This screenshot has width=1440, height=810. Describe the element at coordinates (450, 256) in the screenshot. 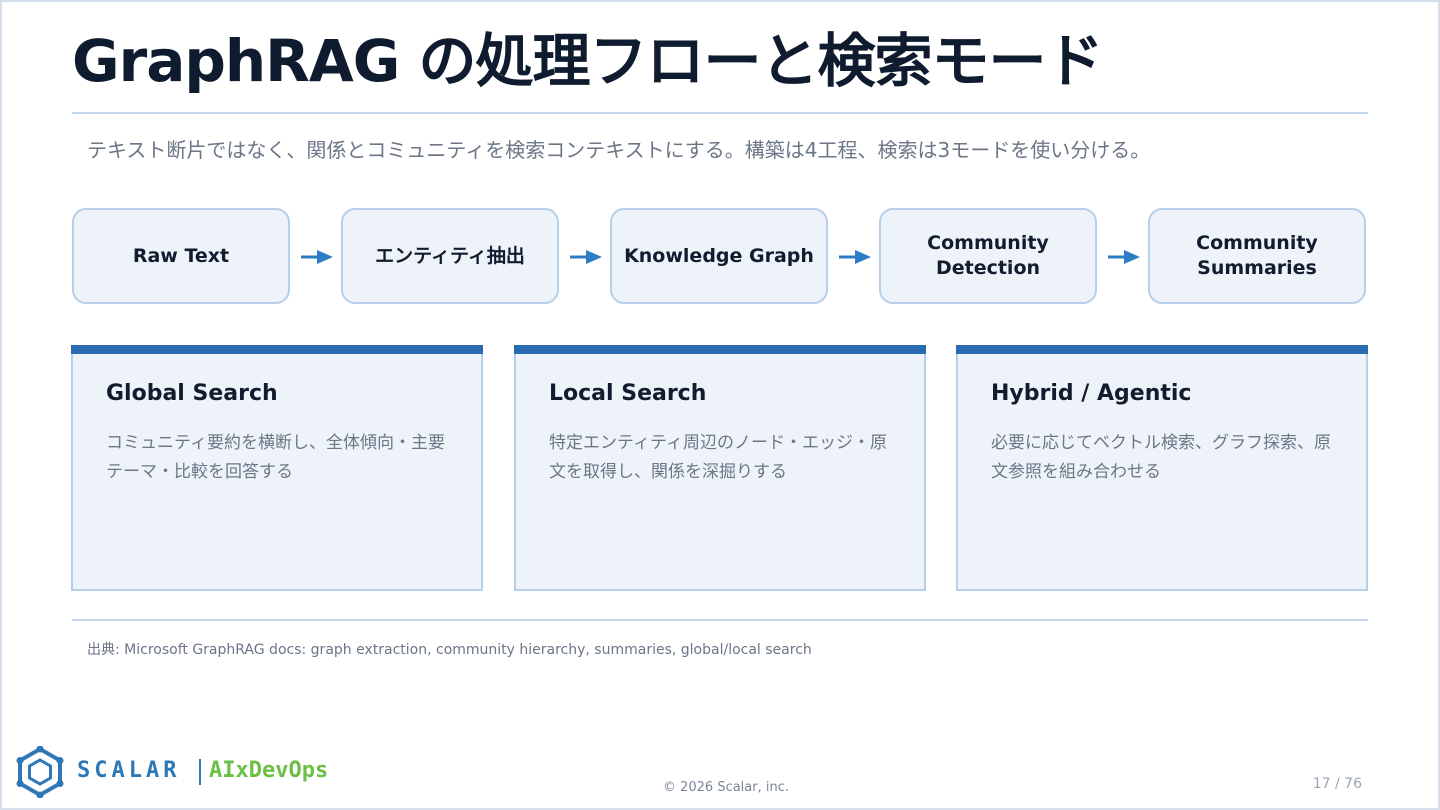

I see `flow-step-entity-extraction: エンティティ抽出` at that location.